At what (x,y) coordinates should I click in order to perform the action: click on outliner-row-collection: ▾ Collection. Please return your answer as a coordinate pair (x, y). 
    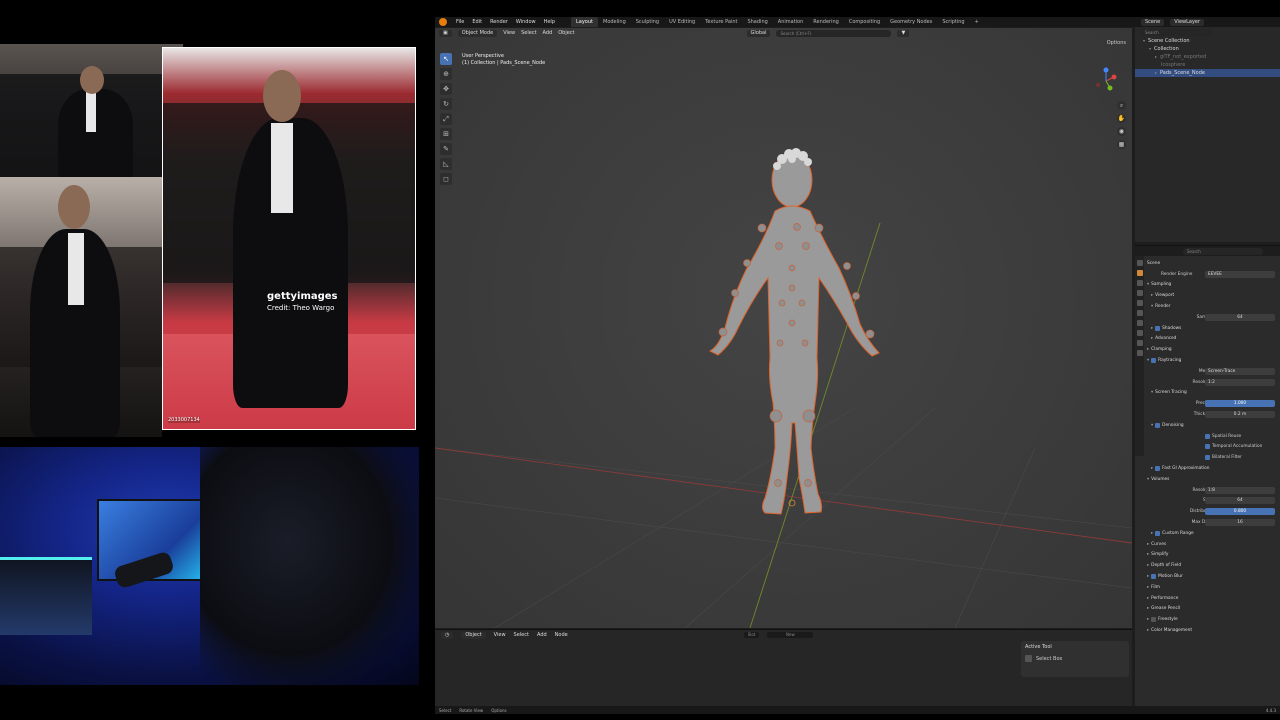
    Looking at the image, I should click on (1207, 49).